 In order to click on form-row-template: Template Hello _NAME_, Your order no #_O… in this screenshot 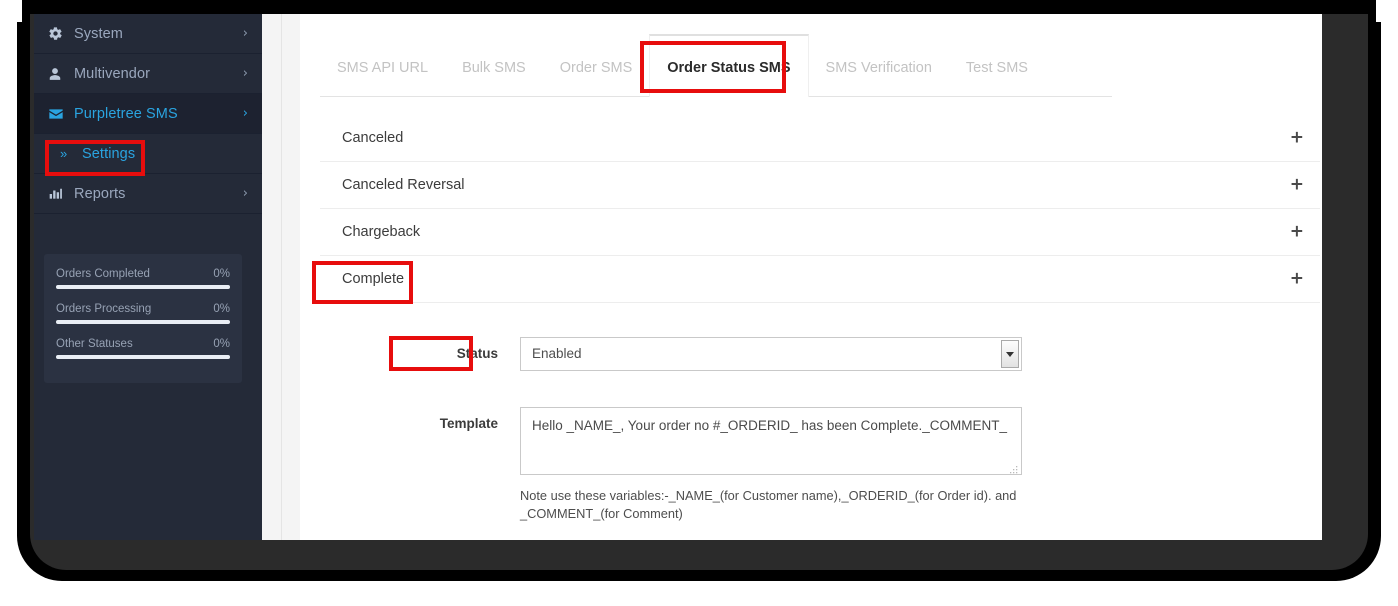, I will do `click(820, 465)`.